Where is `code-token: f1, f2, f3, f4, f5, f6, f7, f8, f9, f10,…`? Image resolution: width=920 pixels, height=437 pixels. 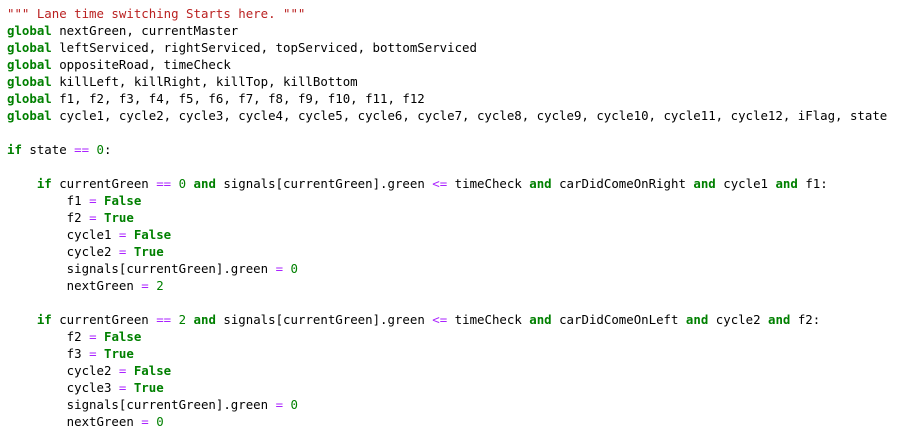 code-token: f1, f2, f3, f4, f5, f6, f7, f8, f9, f10,… is located at coordinates (238, 98).